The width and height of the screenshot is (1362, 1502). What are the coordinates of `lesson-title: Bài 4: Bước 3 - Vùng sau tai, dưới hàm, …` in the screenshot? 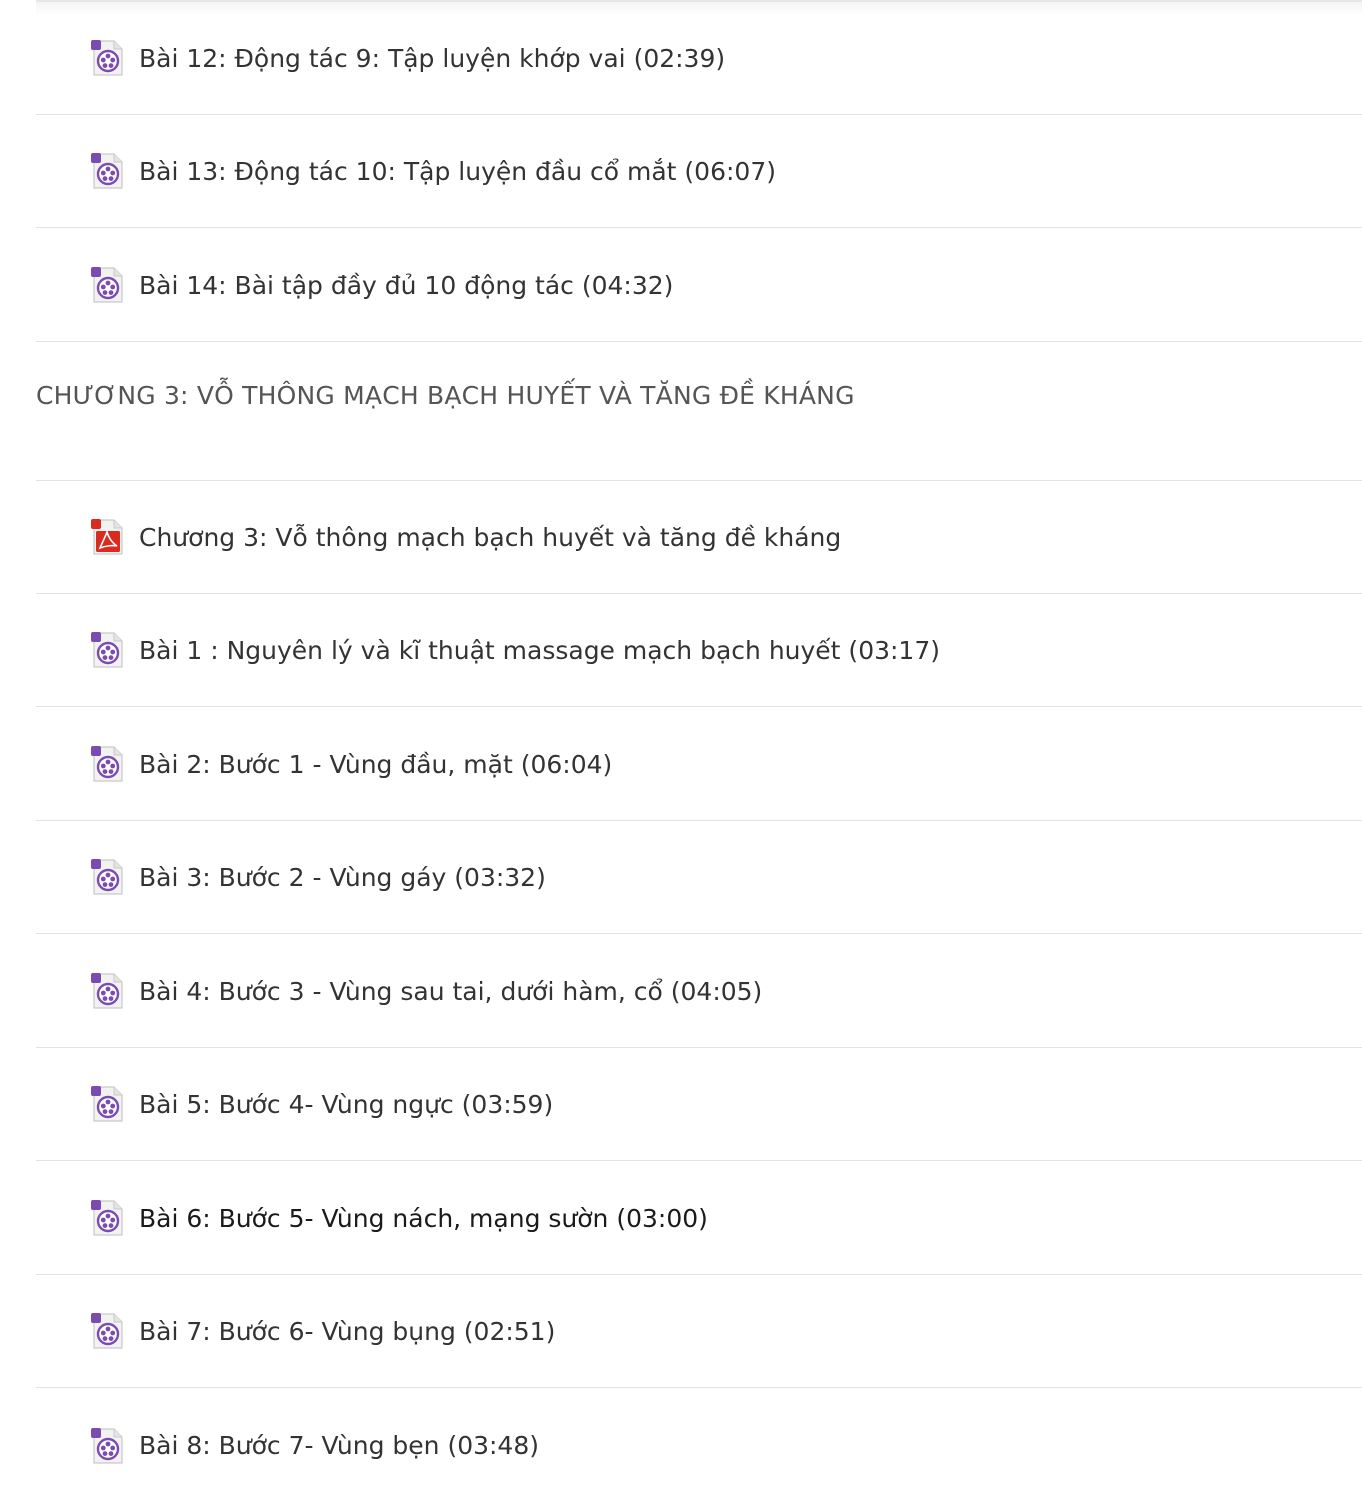 It's located at (450, 991).